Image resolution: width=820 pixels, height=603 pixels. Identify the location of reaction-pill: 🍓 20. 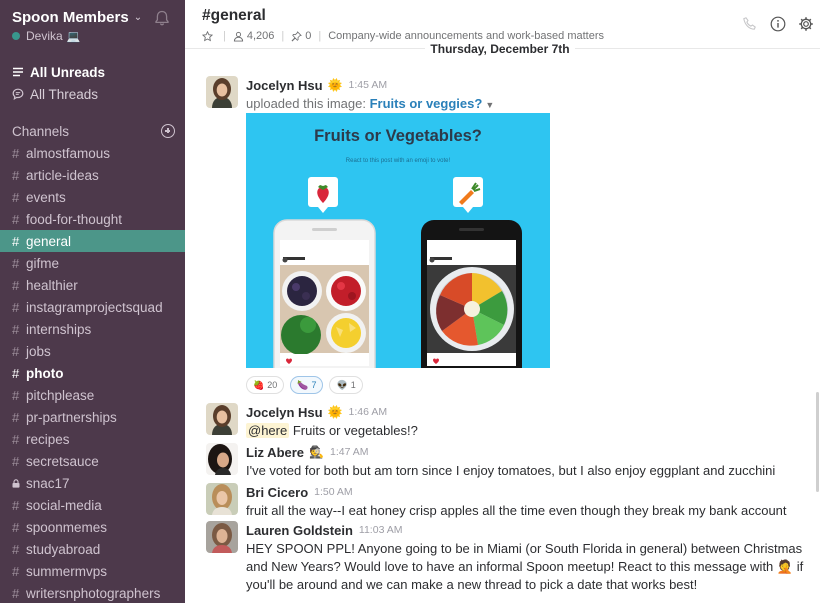
(265, 385).